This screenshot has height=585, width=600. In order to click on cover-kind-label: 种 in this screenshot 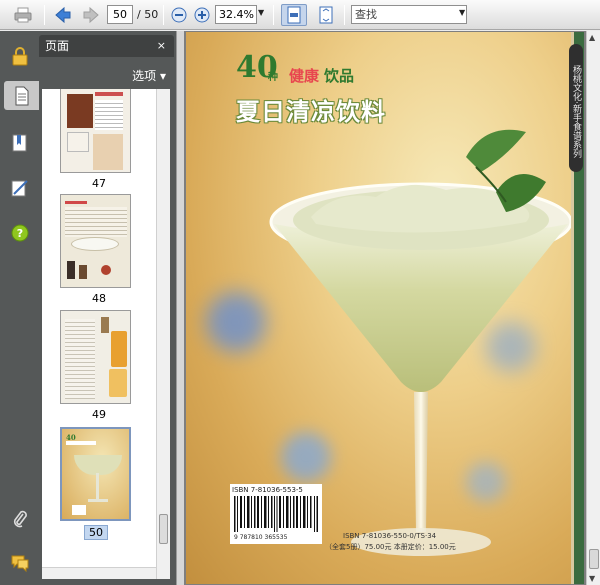, I will do `click(273, 77)`.